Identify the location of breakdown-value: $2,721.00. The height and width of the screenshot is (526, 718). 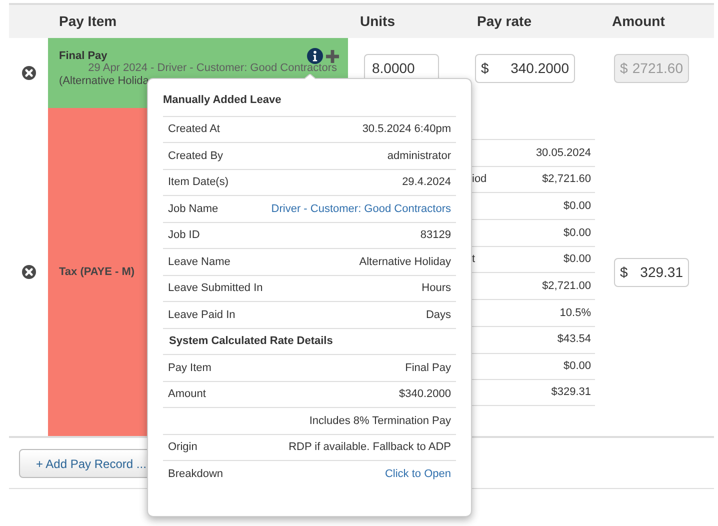
(566, 286).